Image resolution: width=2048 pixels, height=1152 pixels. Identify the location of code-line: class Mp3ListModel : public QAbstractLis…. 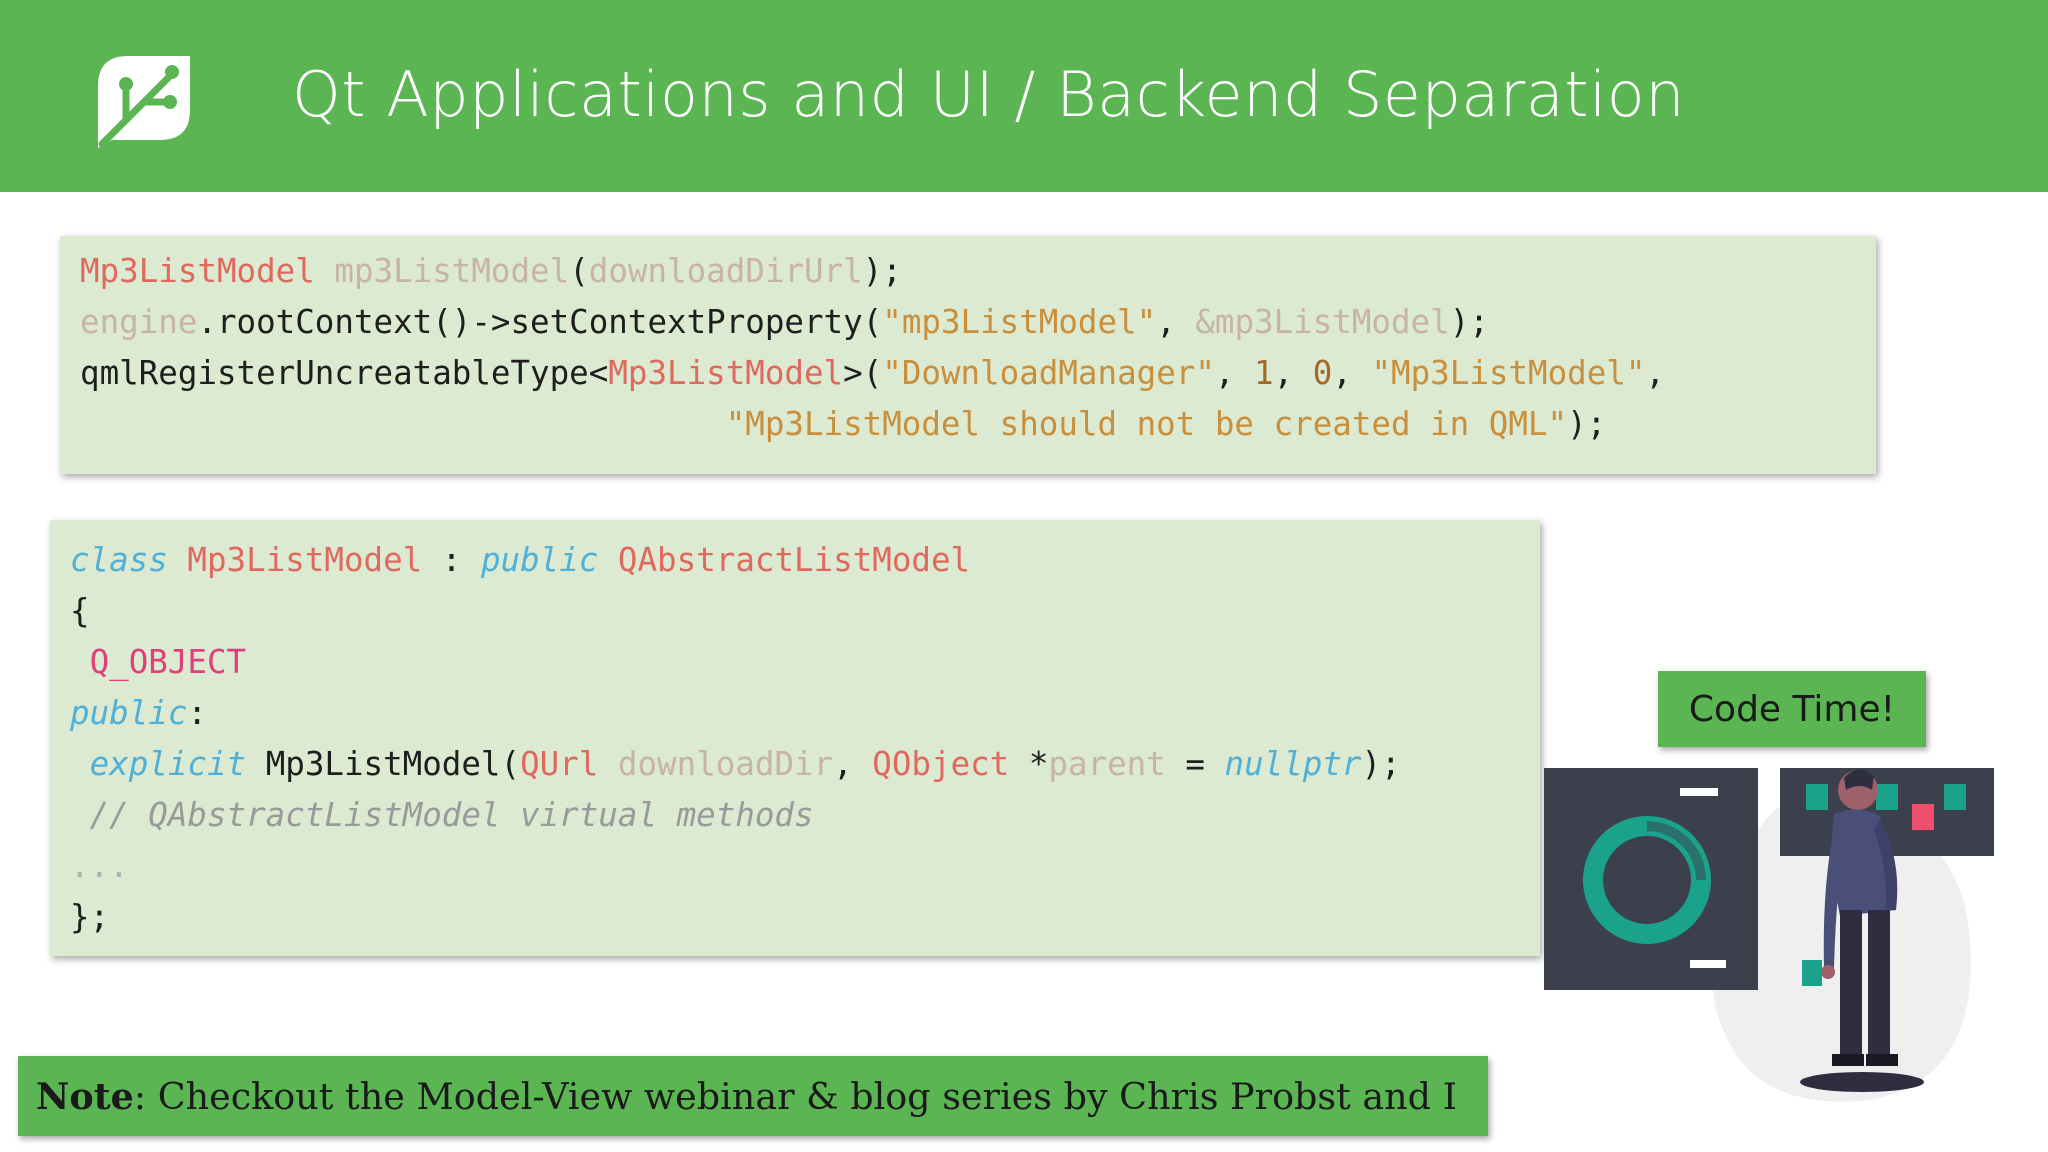
(520, 560).